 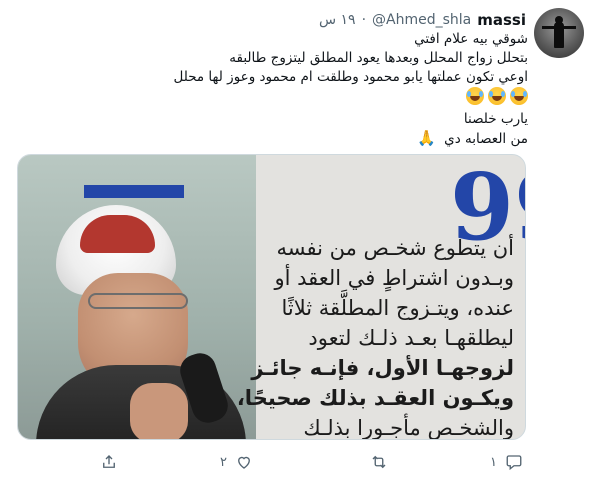 What do you see at coordinates (375, 398) in the screenshot?
I see `quote-line: ويكـون العقـد بذلك صحيحًا،` at bounding box center [375, 398].